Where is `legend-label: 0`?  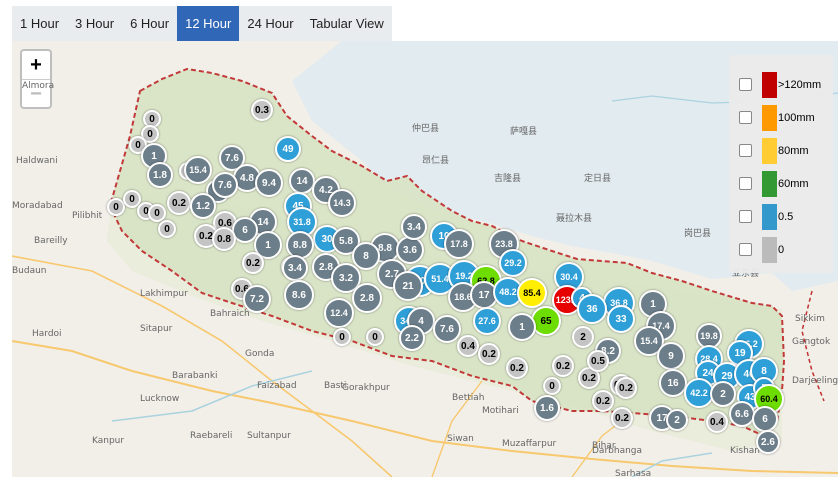
legend-label: 0 is located at coordinates (781, 250).